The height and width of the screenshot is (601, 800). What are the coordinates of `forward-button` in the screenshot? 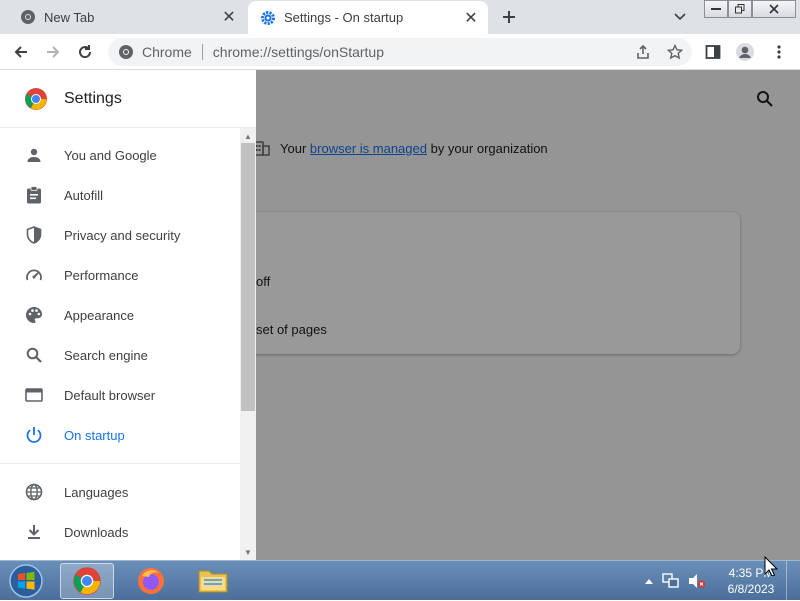 It's located at (53, 52).